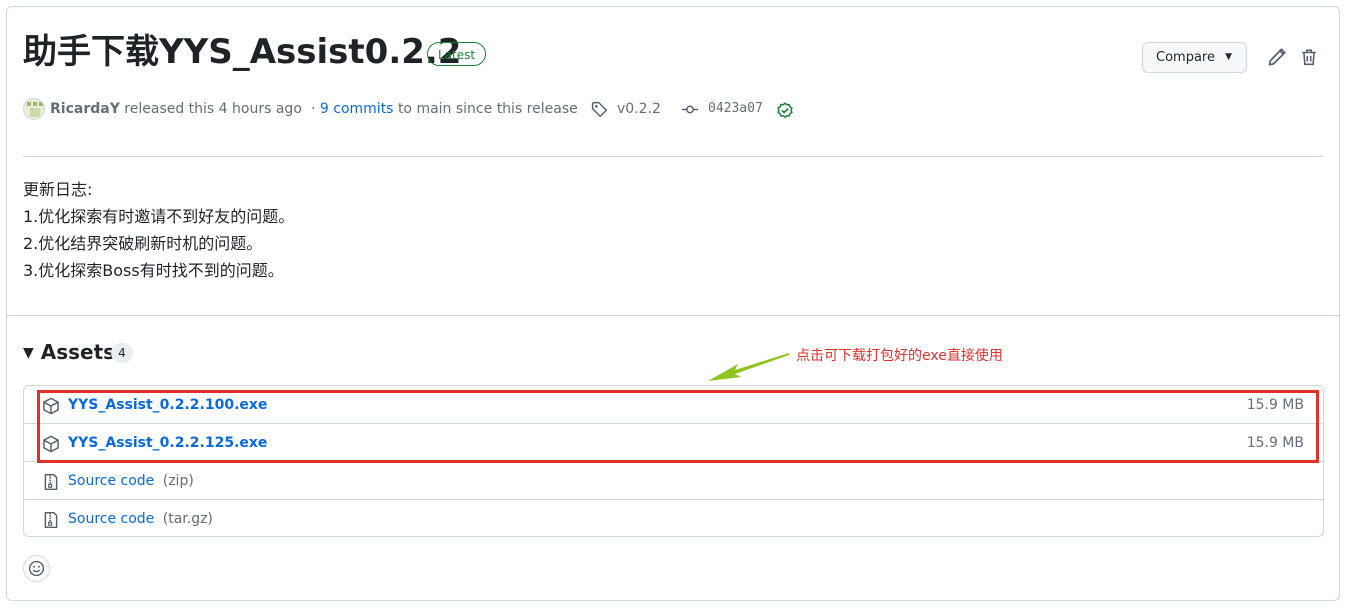  I want to click on assets-count-badge: 4, so click(122, 353).